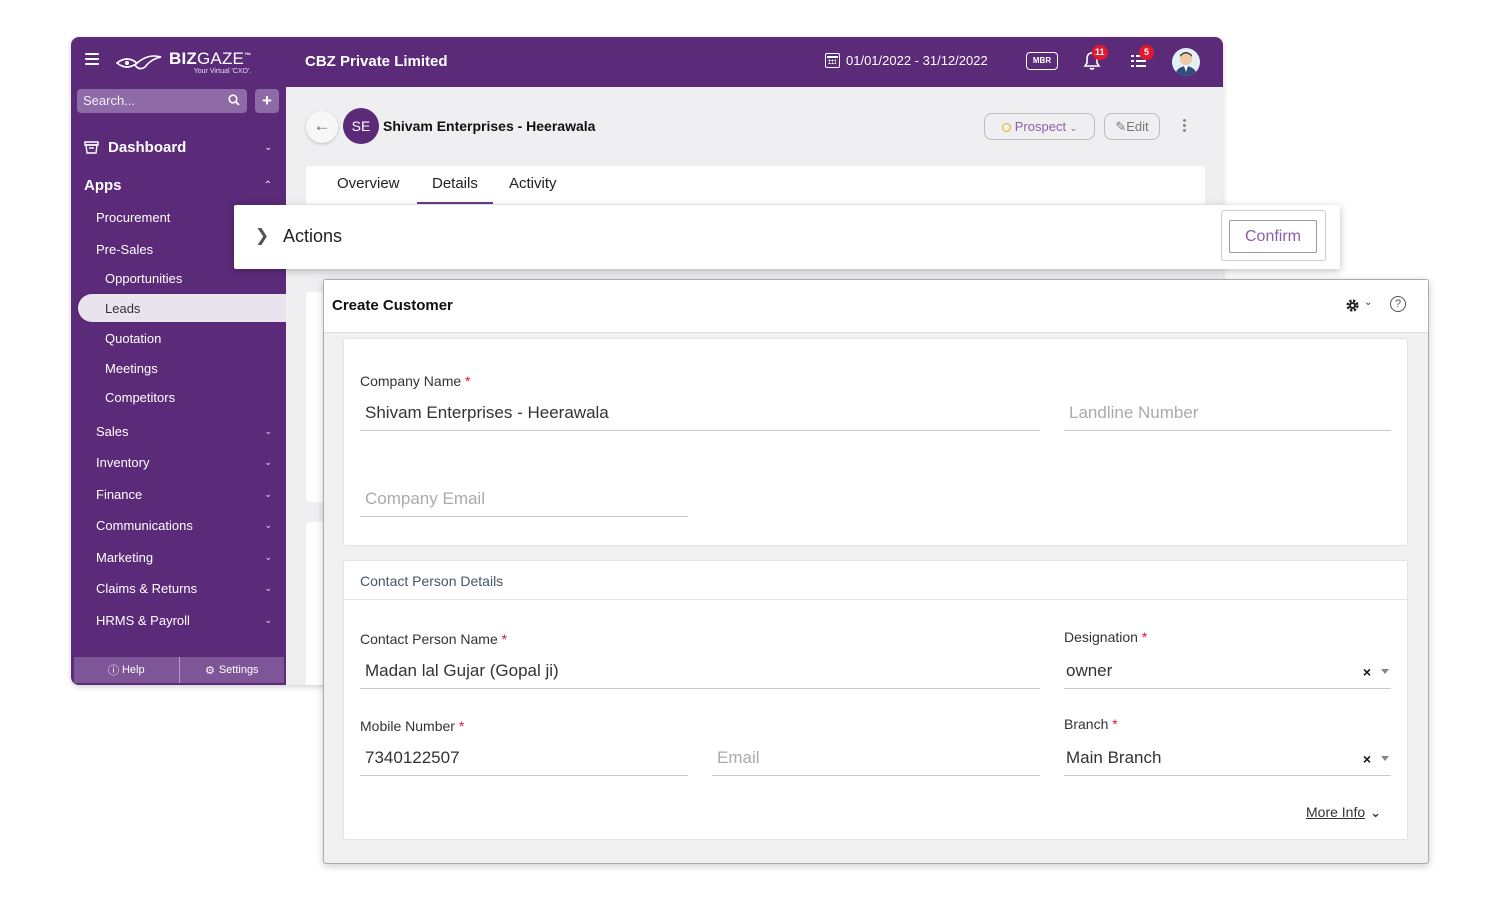 The image size is (1500, 900). What do you see at coordinates (248, 55) in the screenshot?
I see `logo-trademark: ™` at bounding box center [248, 55].